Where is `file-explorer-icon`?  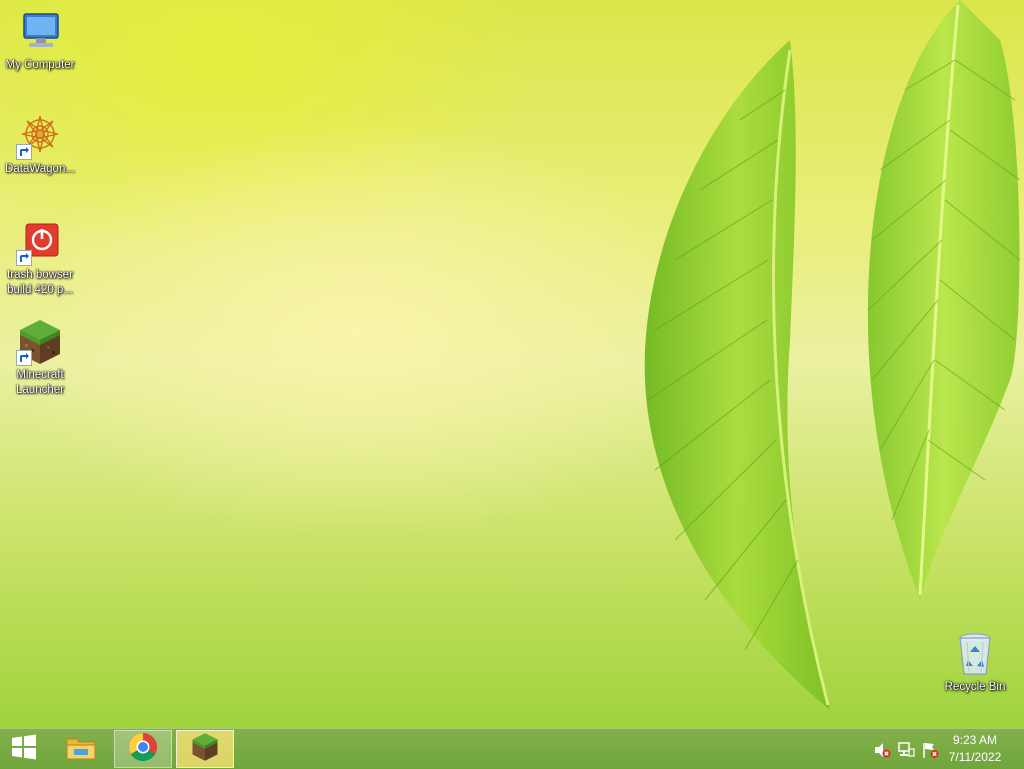
file-explorer-icon is located at coordinates (81, 749).